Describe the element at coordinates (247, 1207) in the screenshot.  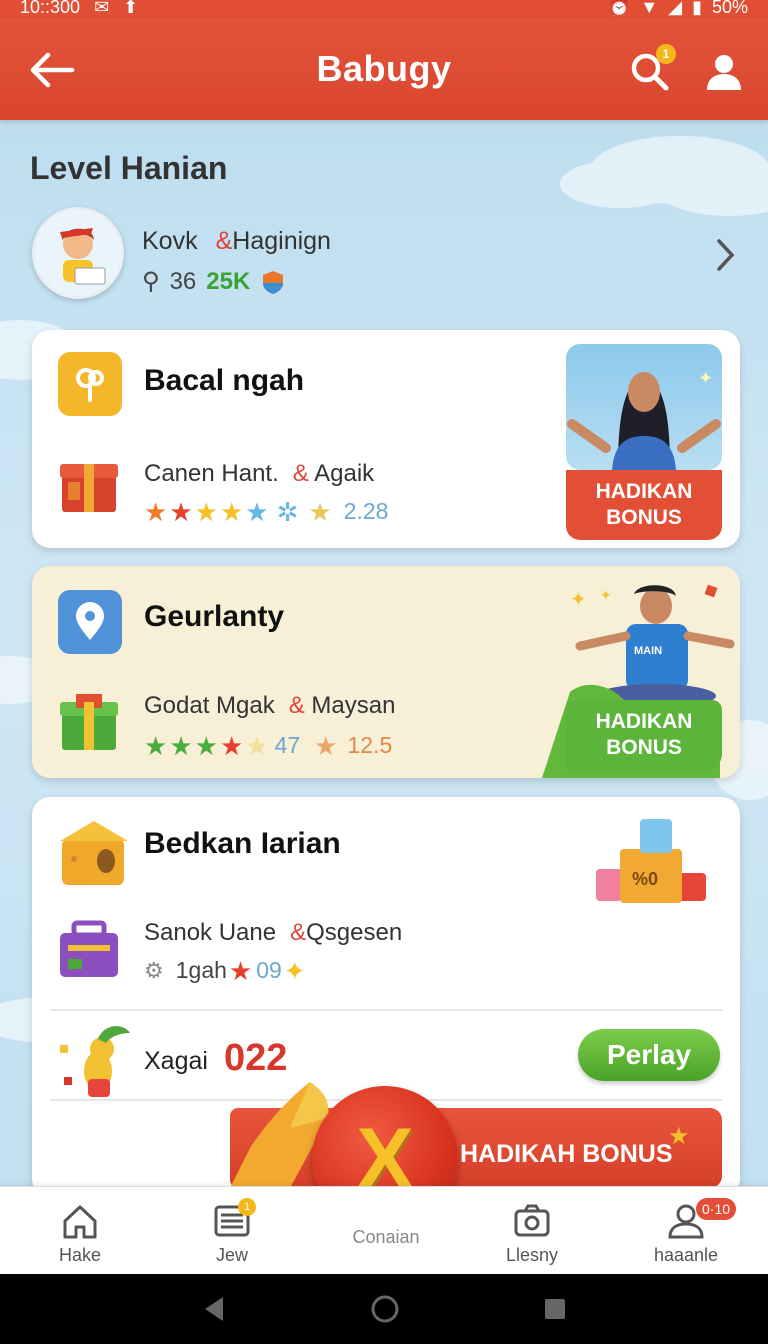
I see `nav-badge: 1` at that location.